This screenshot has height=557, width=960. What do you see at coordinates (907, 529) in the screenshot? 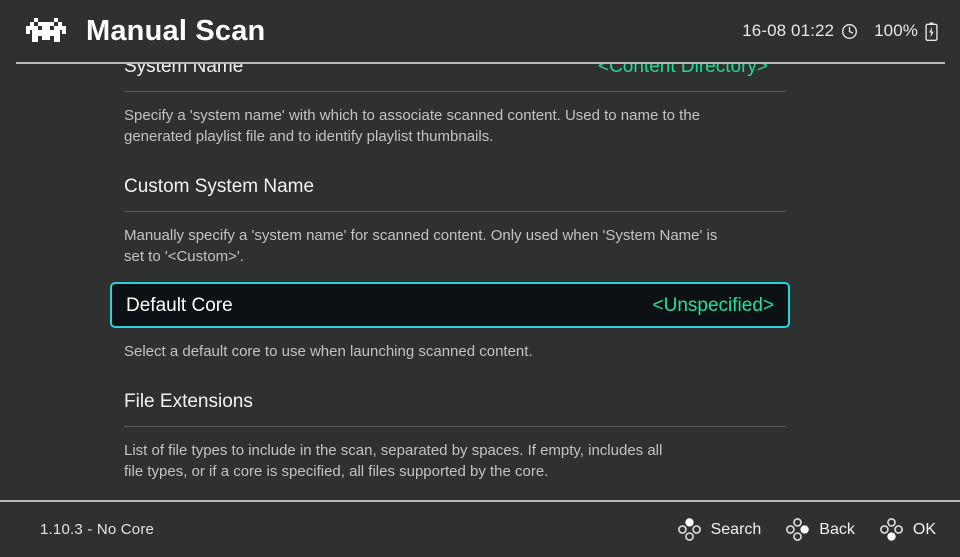
I see `footer-hint: OK` at bounding box center [907, 529].